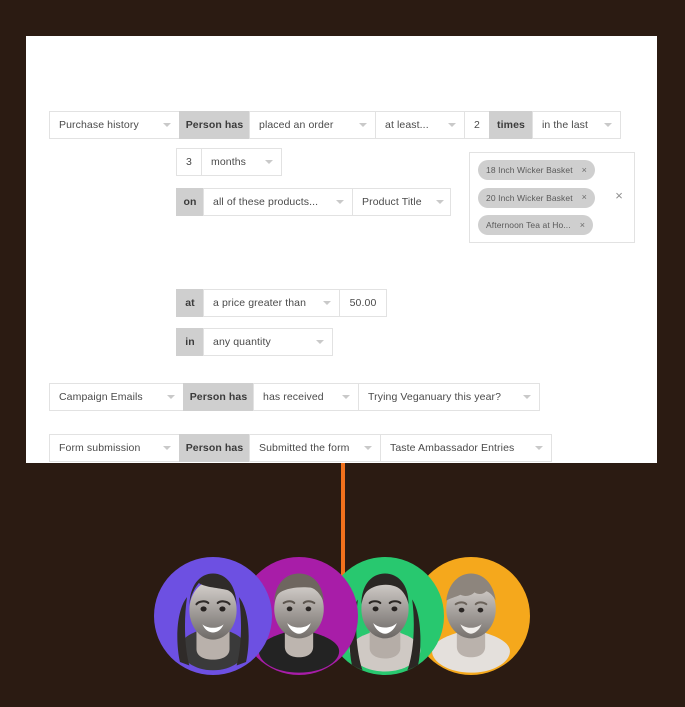  I want to click on products-prefix-pill-on: on, so click(190, 202).